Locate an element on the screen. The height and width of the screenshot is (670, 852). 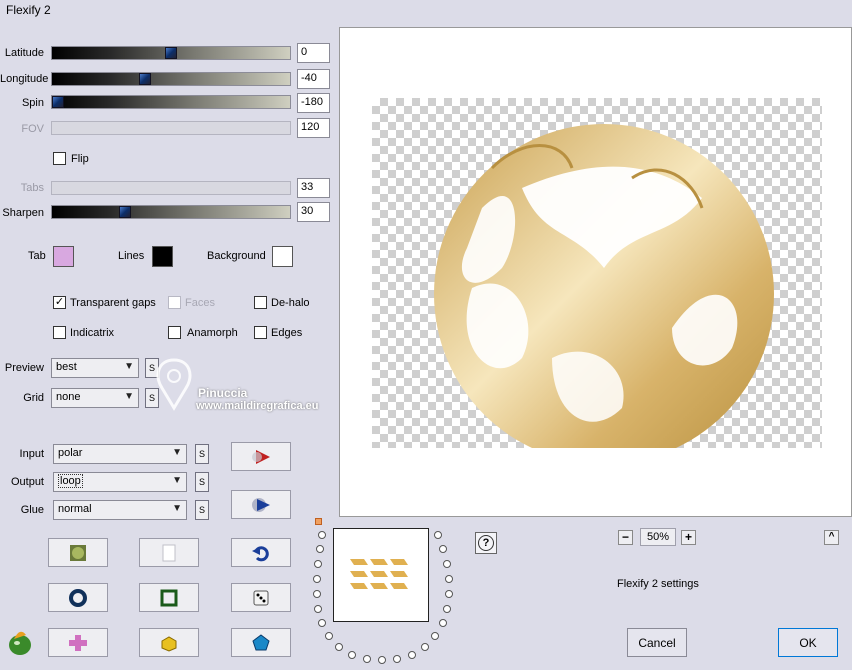
ok-button: OK is located at coordinates (808, 642).